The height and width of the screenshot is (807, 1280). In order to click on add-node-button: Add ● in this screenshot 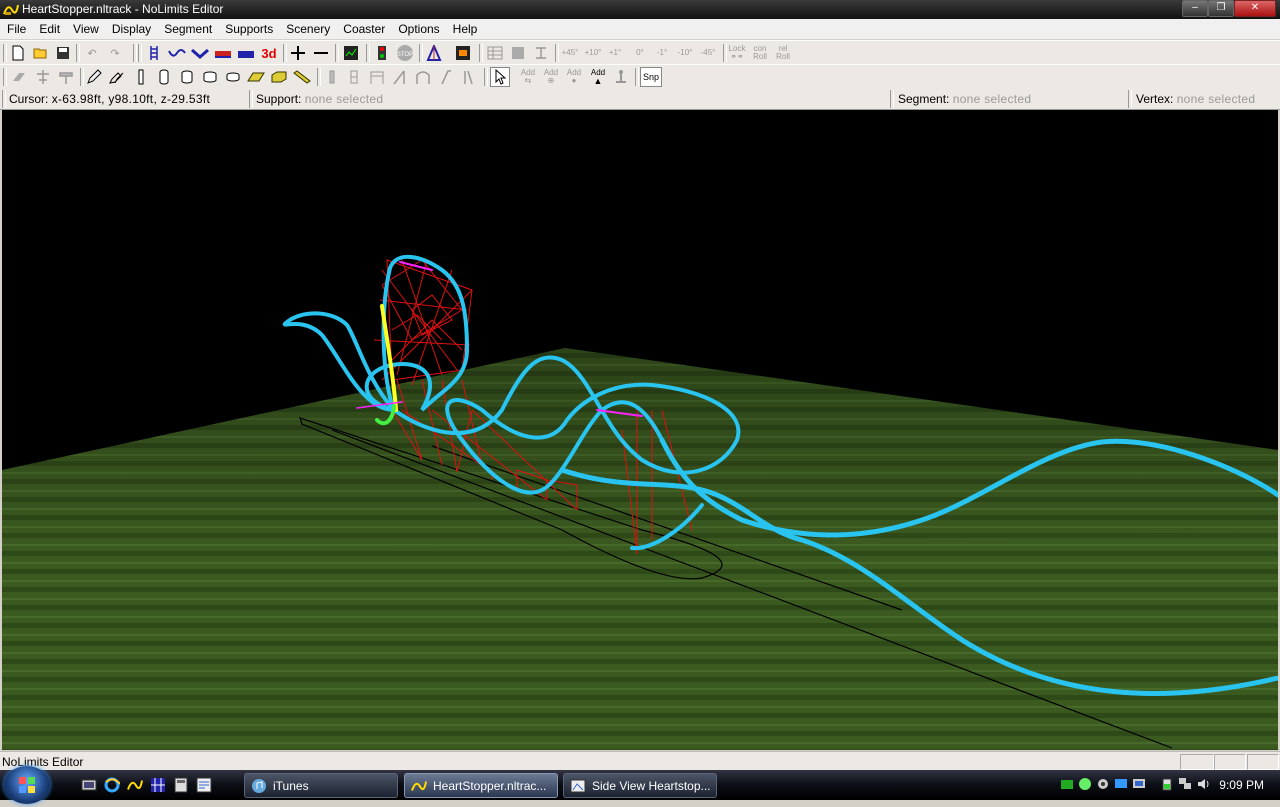, I will do `click(574, 77)`.